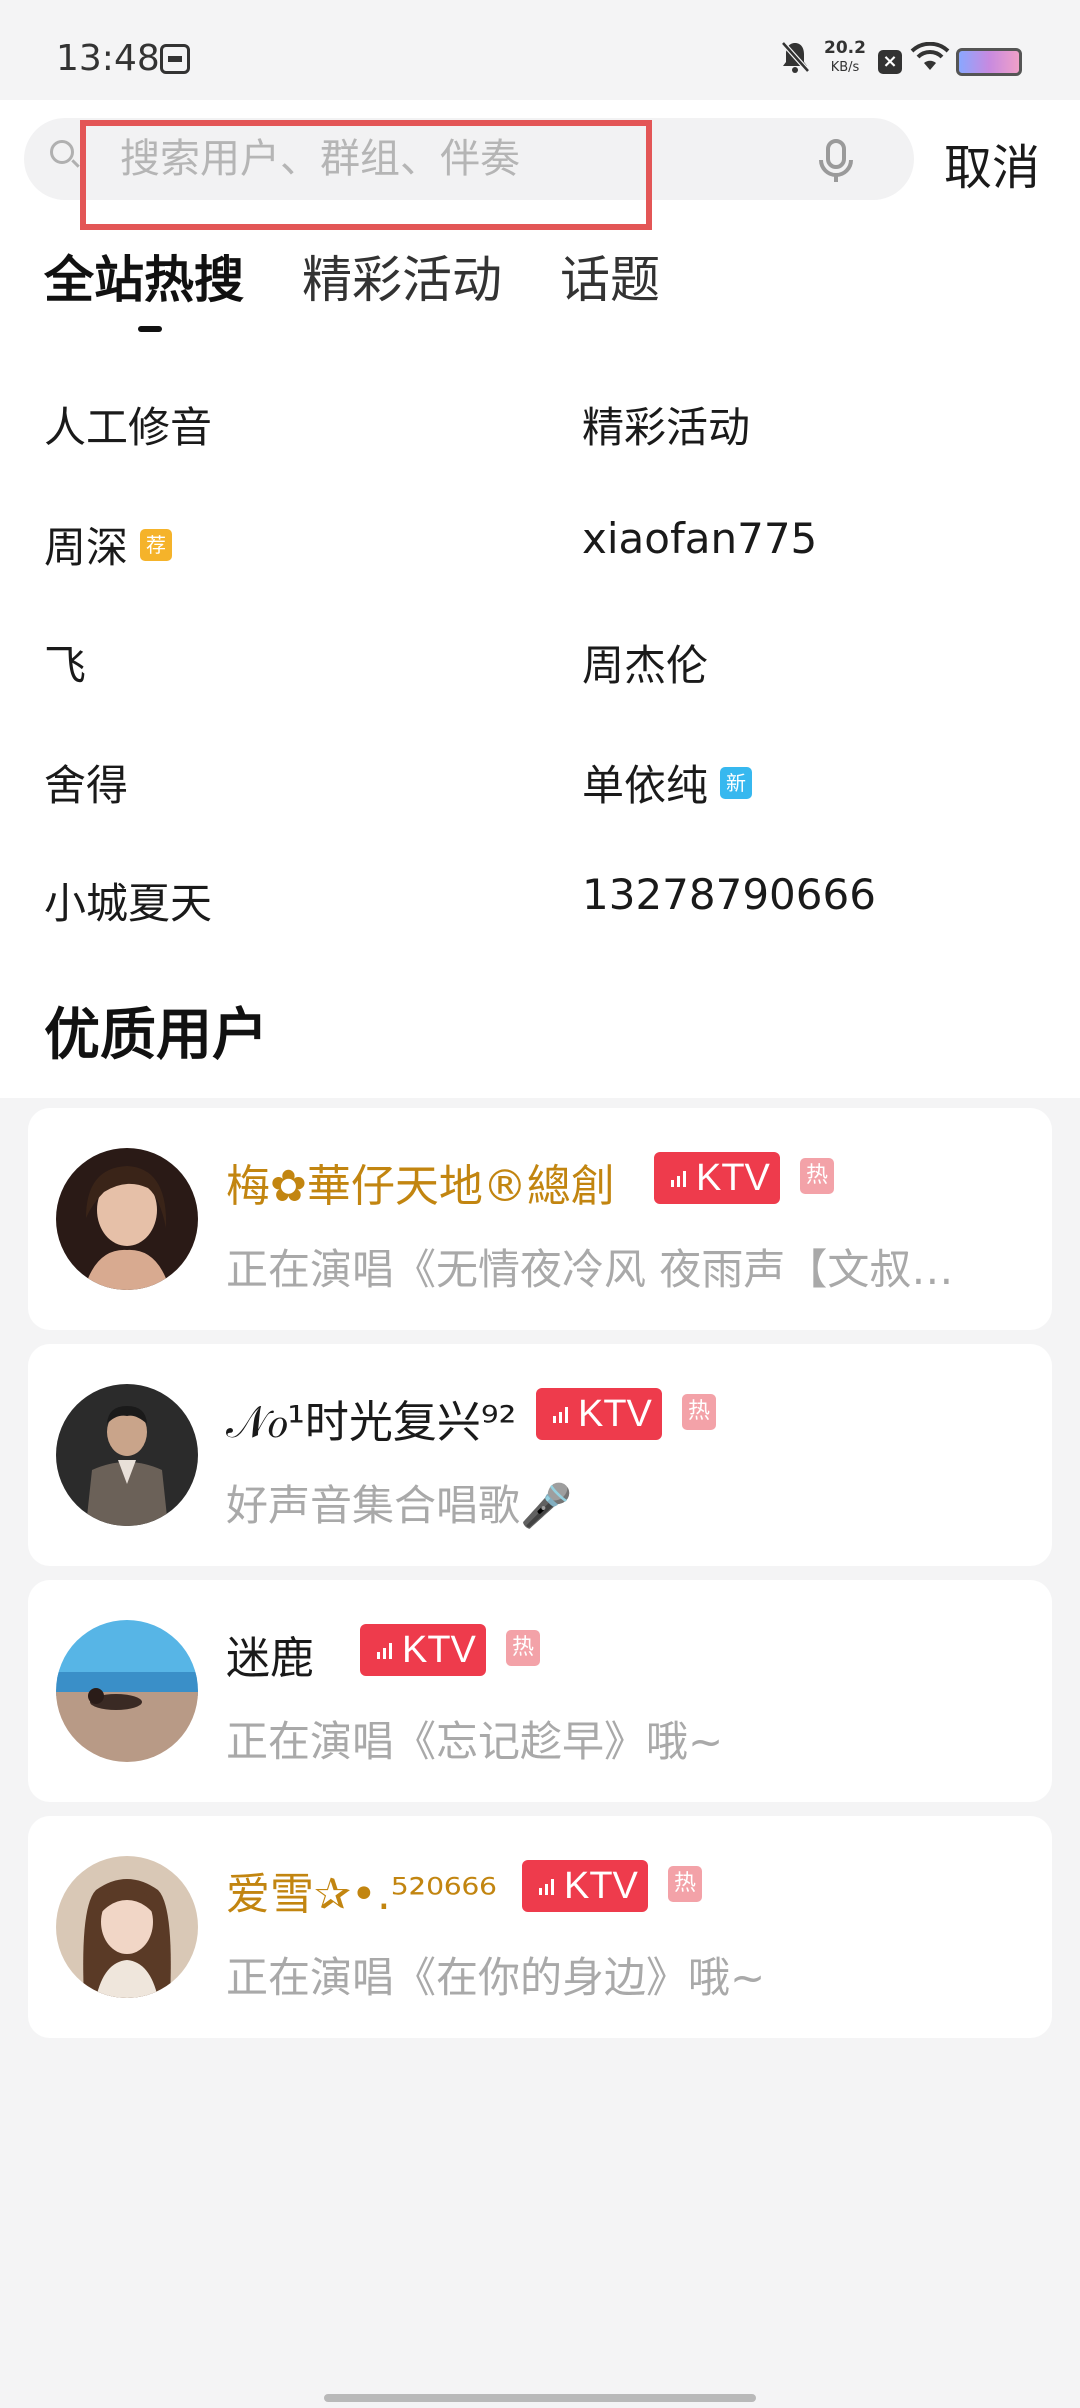 Image resolution: width=1080 pixels, height=2408 pixels. I want to click on hot-search-label: 精彩活动, so click(666, 427).